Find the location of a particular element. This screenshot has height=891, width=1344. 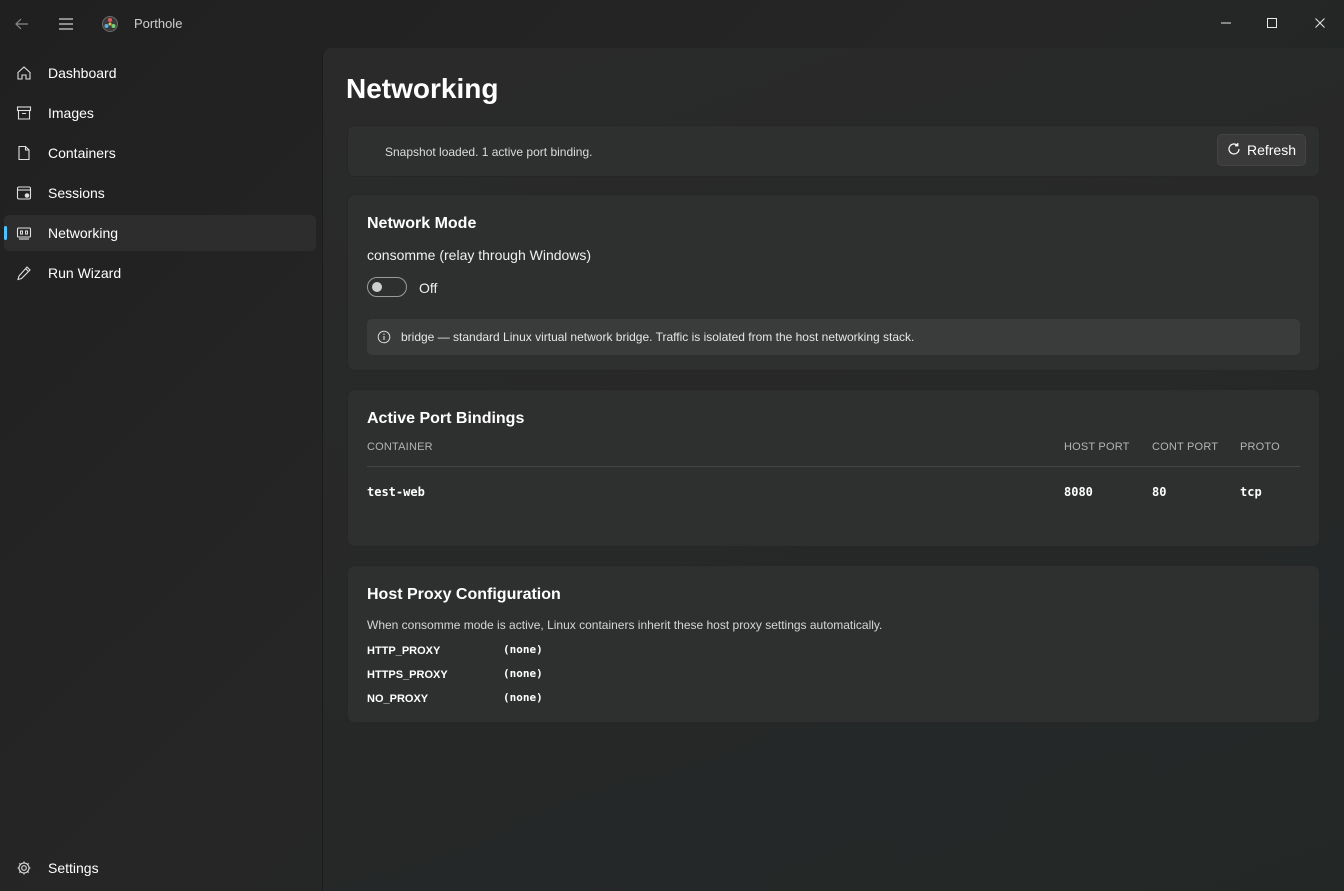

refresh-label: Refresh is located at coordinates (1271, 150).